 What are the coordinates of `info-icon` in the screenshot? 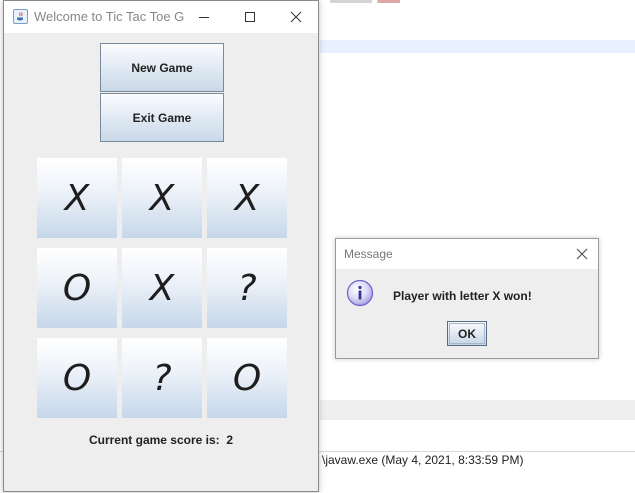 It's located at (360, 293).